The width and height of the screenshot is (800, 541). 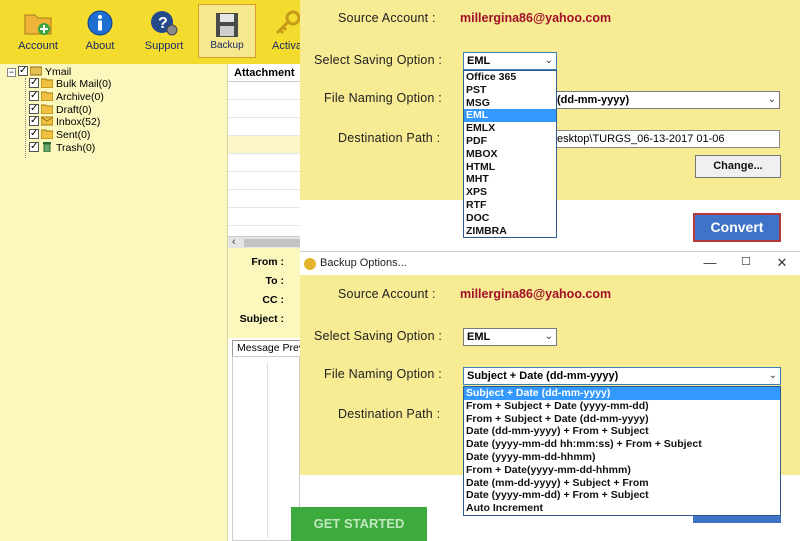 What do you see at coordinates (622, 376) in the screenshot?
I see `file-naming-select: Subject + Date (dd-mm-yyyy) ⌄` at bounding box center [622, 376].